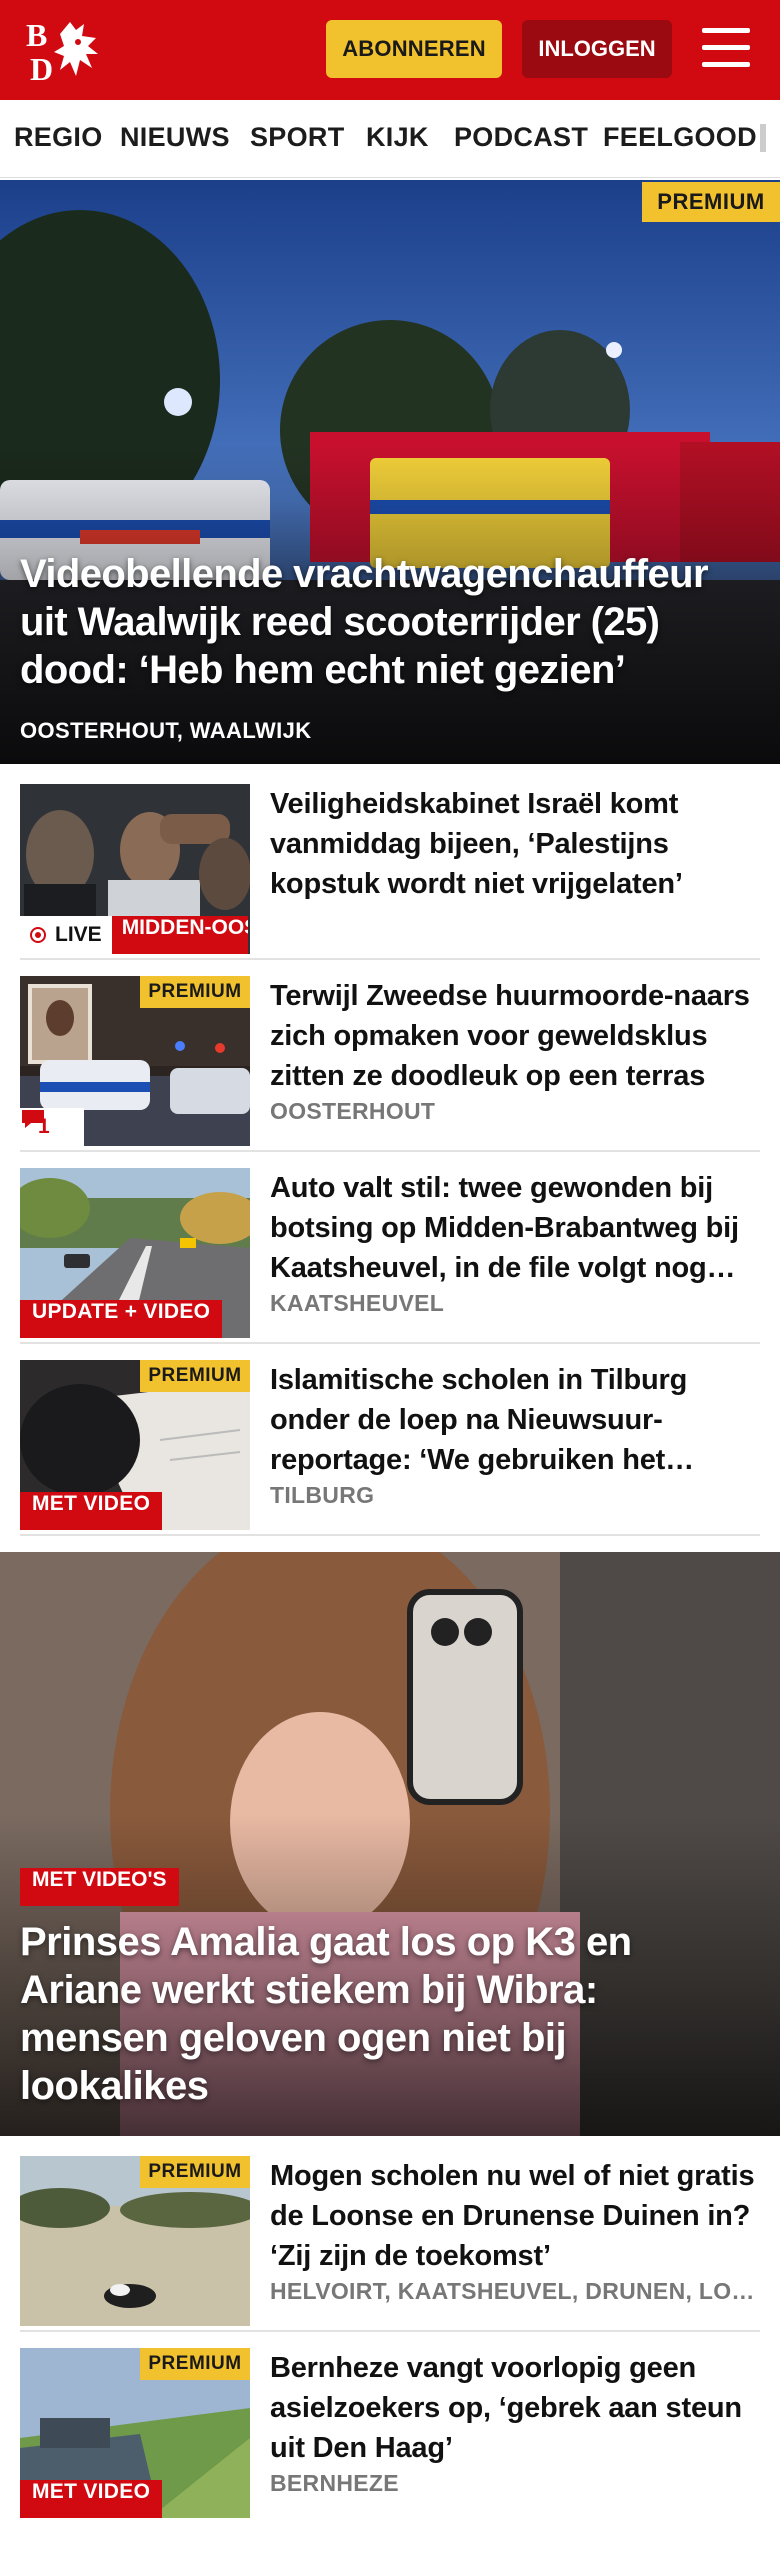 Image resolution: width=780 pixels, height=2560 pixels. I want to click on category-tag: MET VIDEO'S, so click(99, 1887).